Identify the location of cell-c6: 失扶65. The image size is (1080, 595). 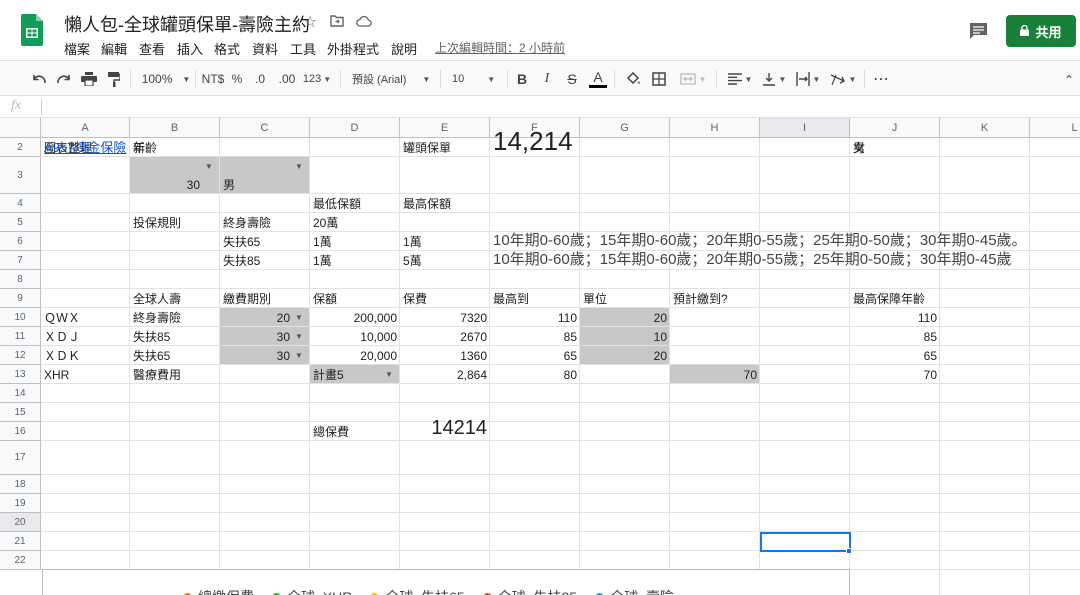
(265, 241).